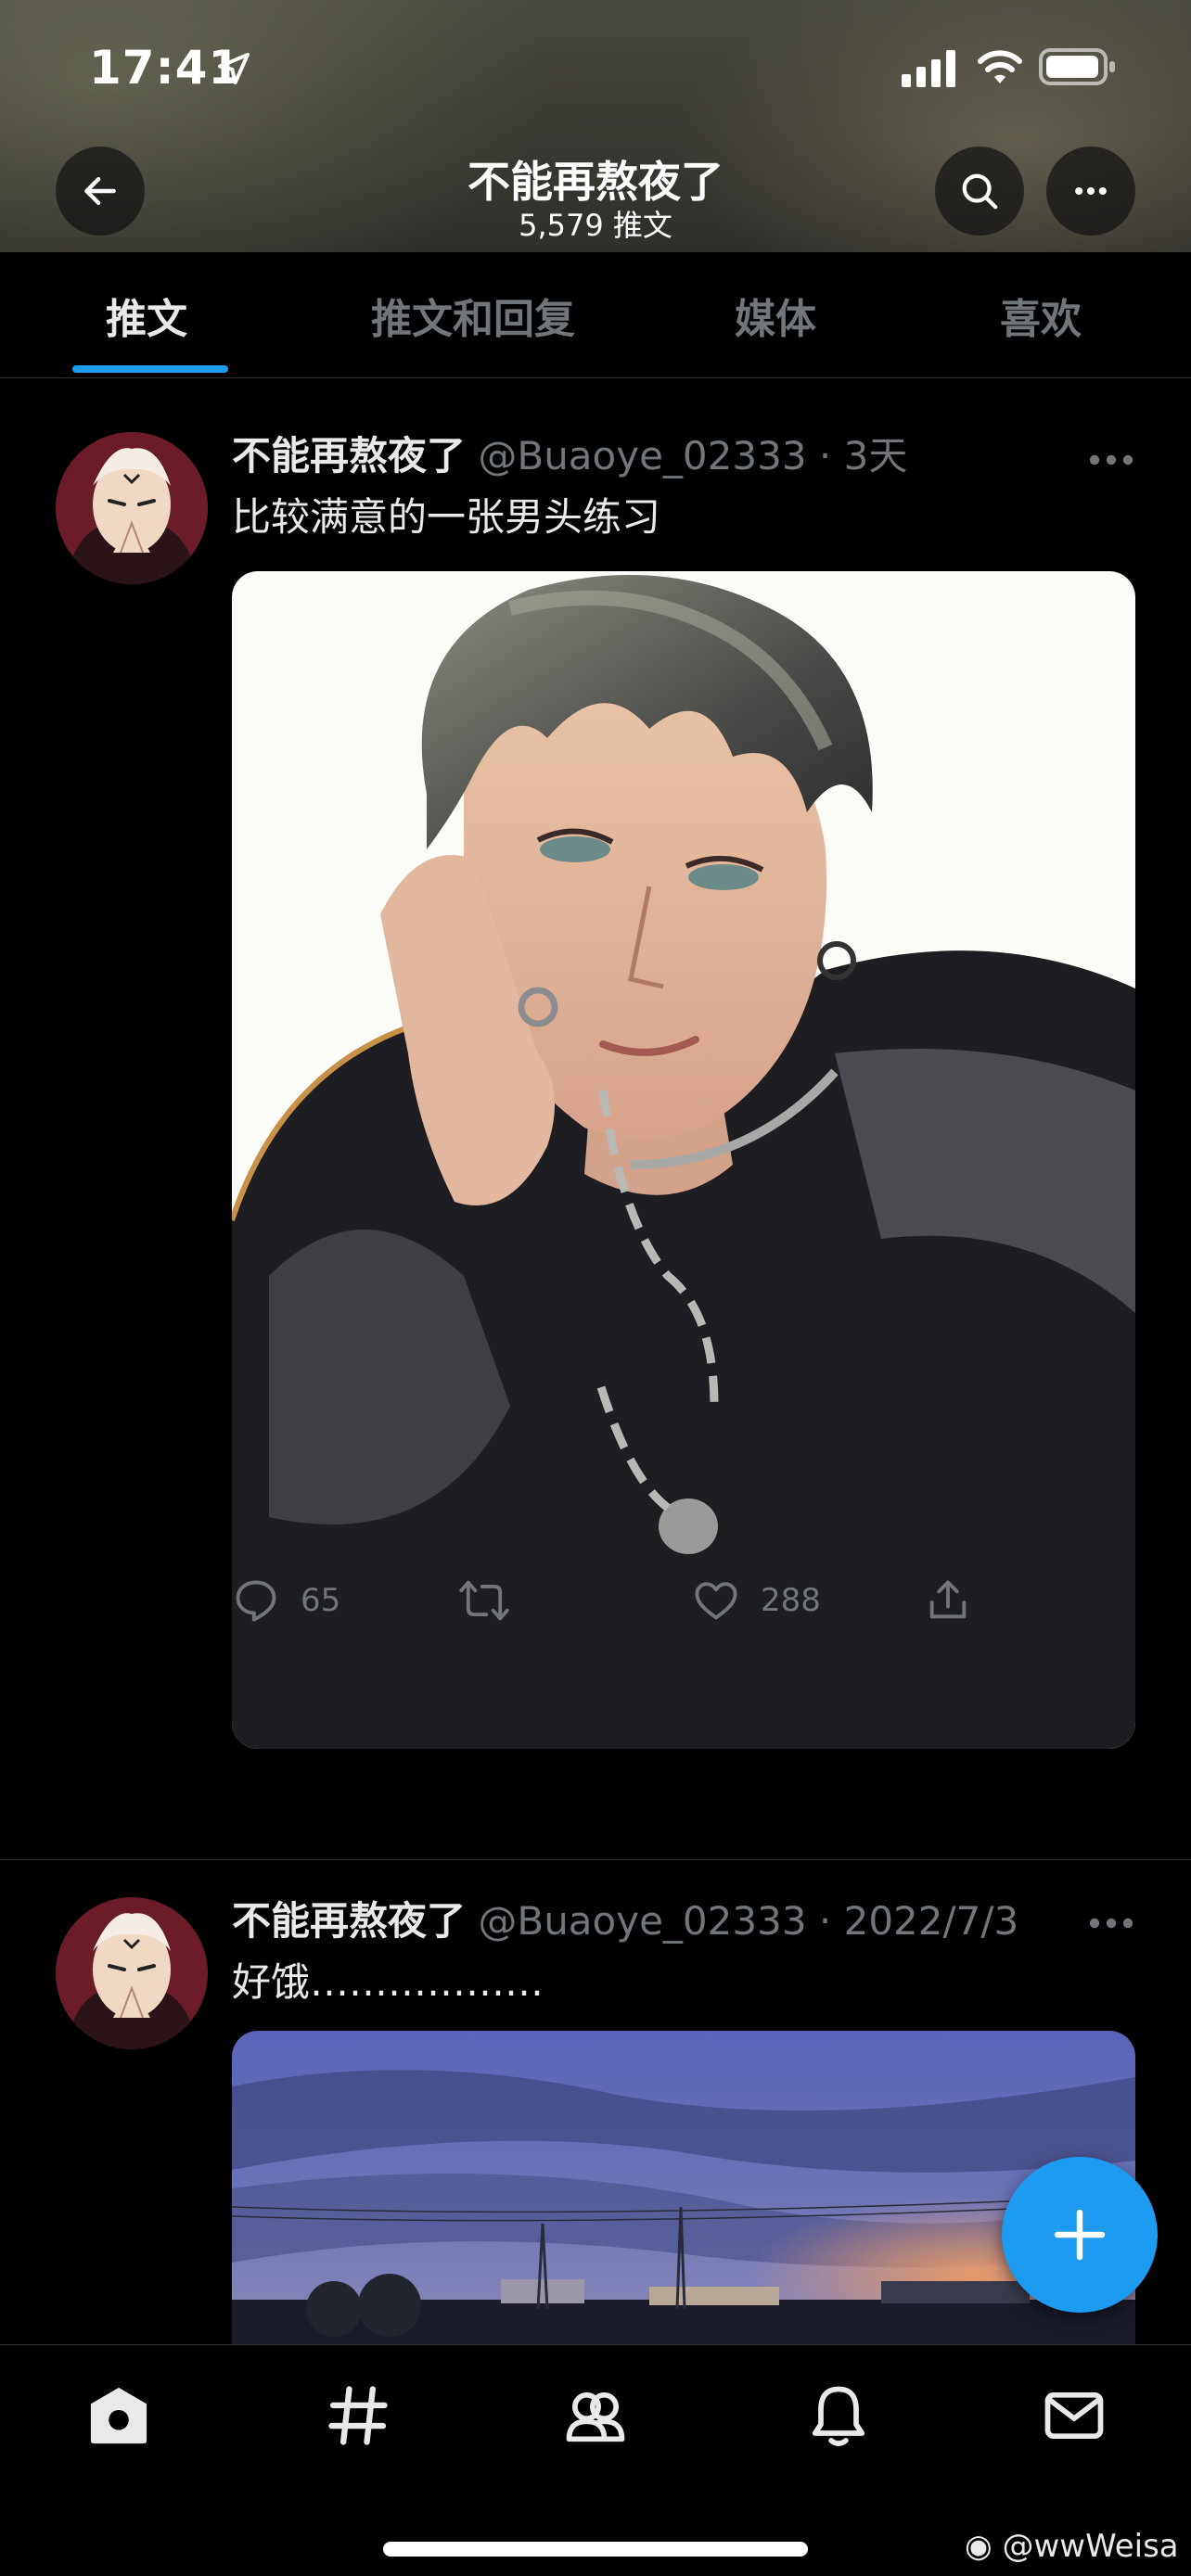  What do you see at coordinates (484, 1600) in the screenshot?
I see `retweet-icon` at bounding box center [484, 1600].